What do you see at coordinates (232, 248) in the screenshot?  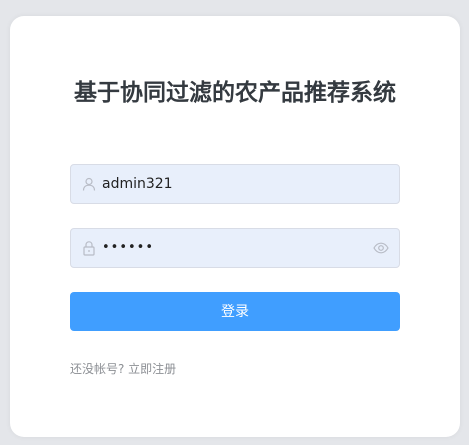 I see `password-input: ••••••` at bounding box center [232, 248].